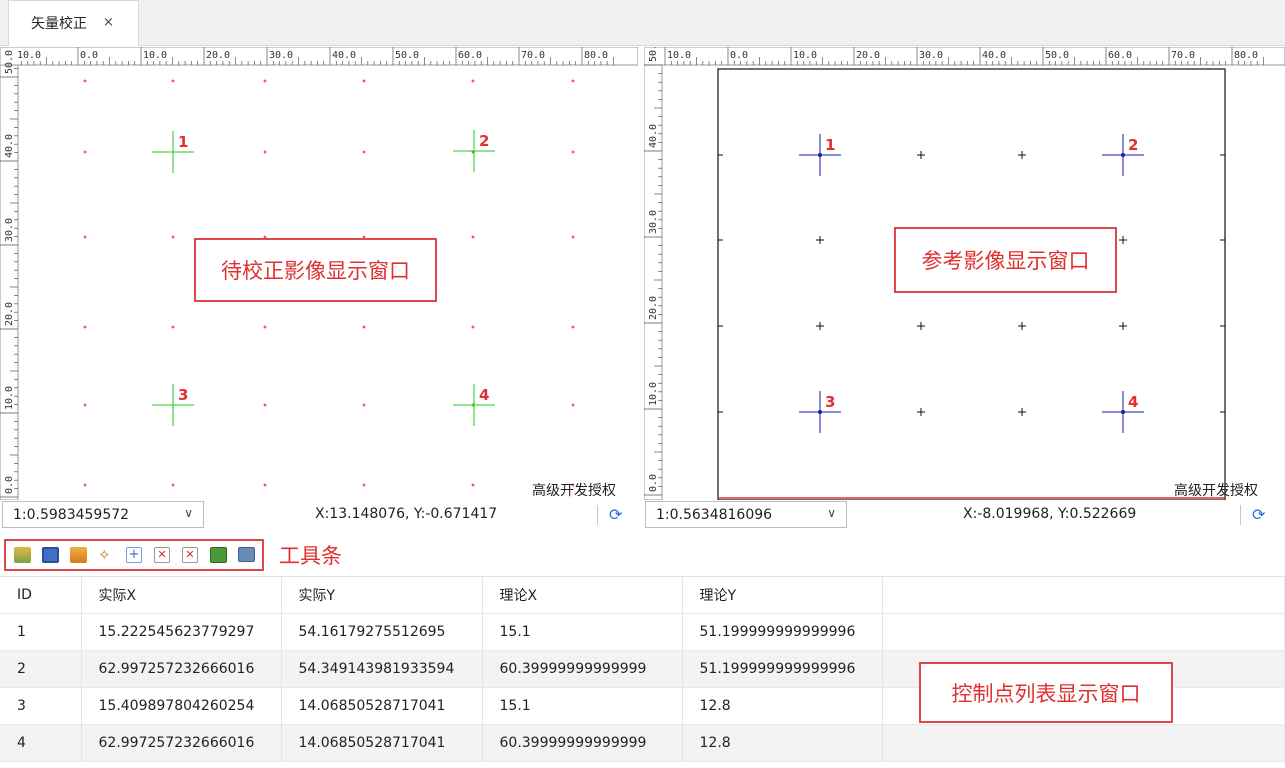  What do you see at coordinates (181, 632) in the screenshot?
I see `cell-actual-x: 15.222545623779297` at bounding box center [181, 632].